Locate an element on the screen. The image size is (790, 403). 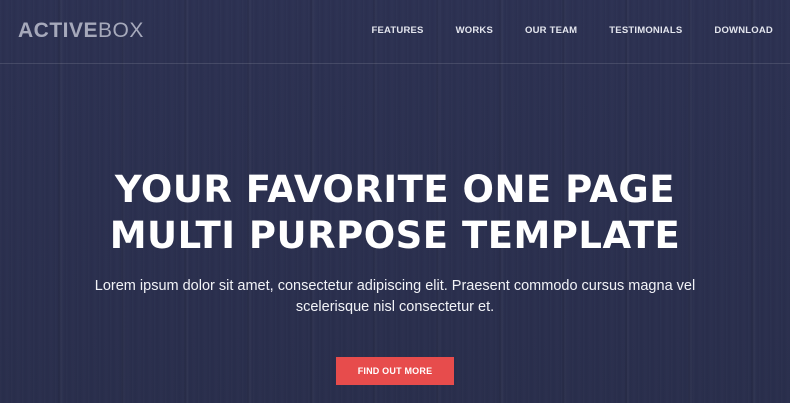
nav-link-features: FEATURES is located at coordinates (398, 31).